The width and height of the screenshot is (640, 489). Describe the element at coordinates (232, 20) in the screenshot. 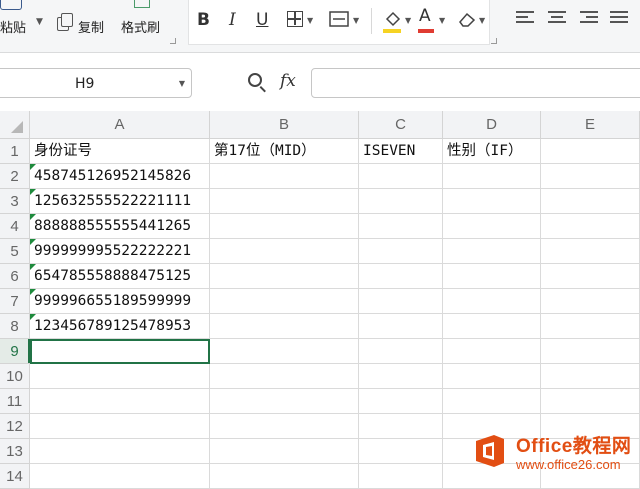

I see `italic-button: I` at that location.